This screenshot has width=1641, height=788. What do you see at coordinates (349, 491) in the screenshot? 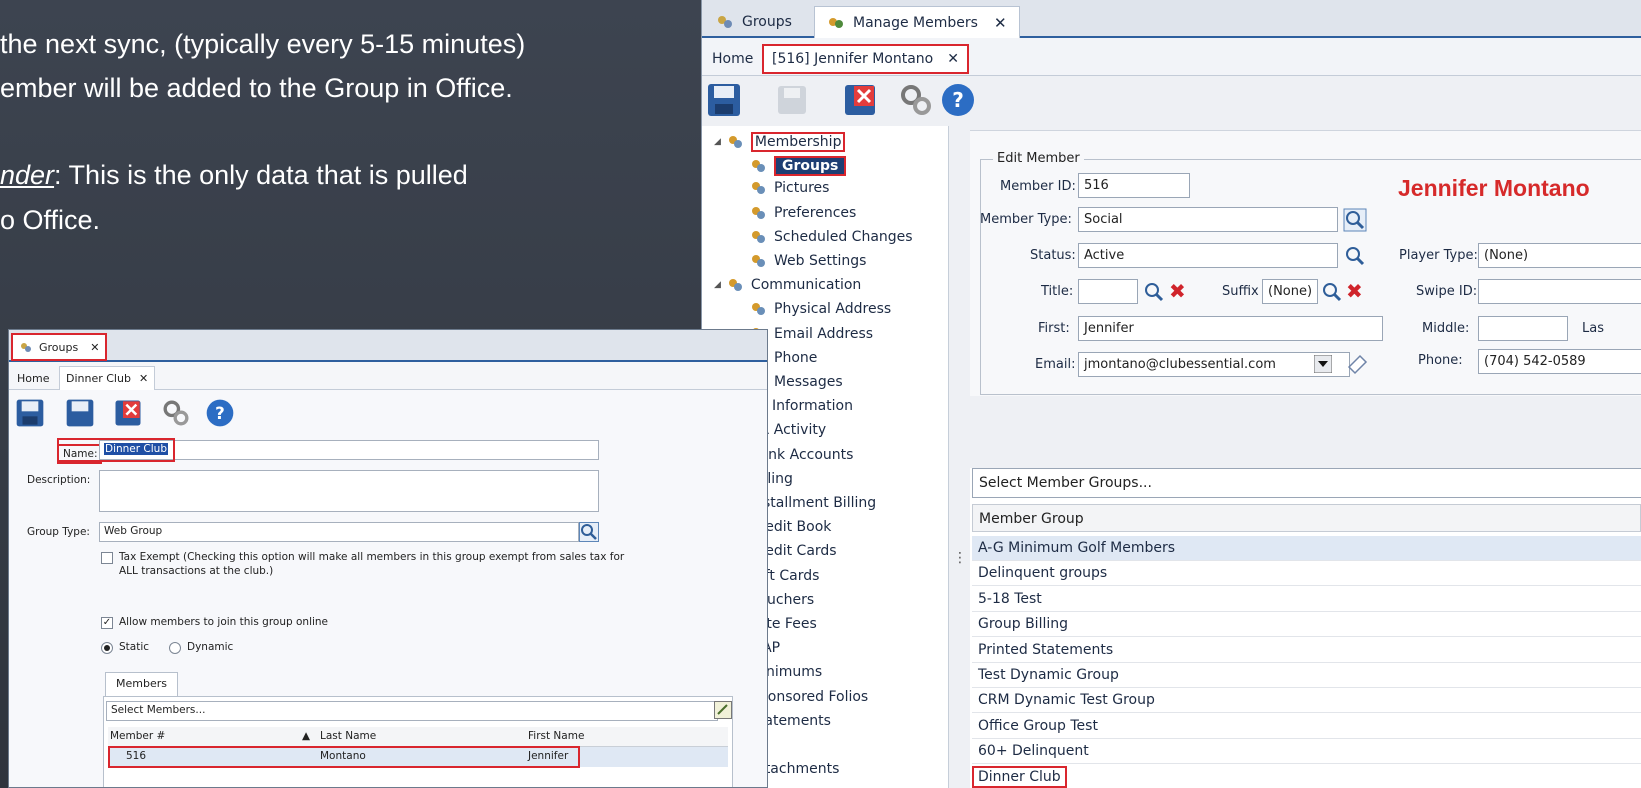
I see `description-field` at bounding box center [349, 491].